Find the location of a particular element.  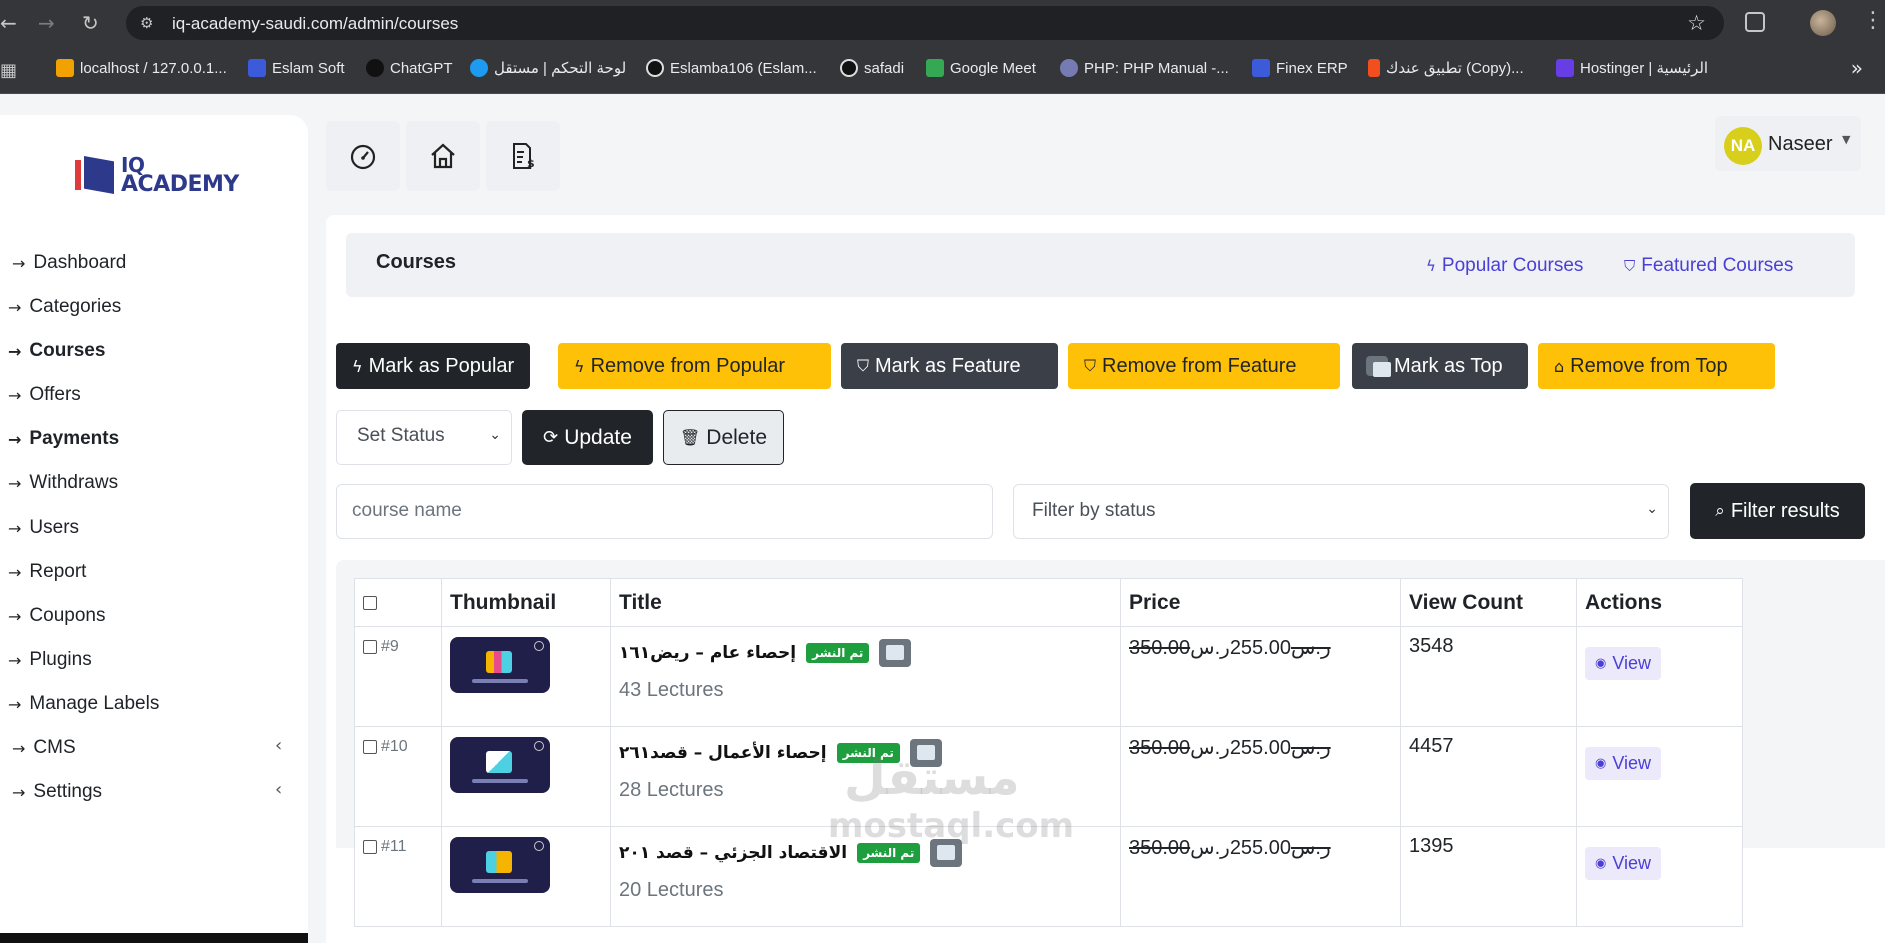

iq-academy-logo: IQ ACADEMY is located at coordinates (157, 176).